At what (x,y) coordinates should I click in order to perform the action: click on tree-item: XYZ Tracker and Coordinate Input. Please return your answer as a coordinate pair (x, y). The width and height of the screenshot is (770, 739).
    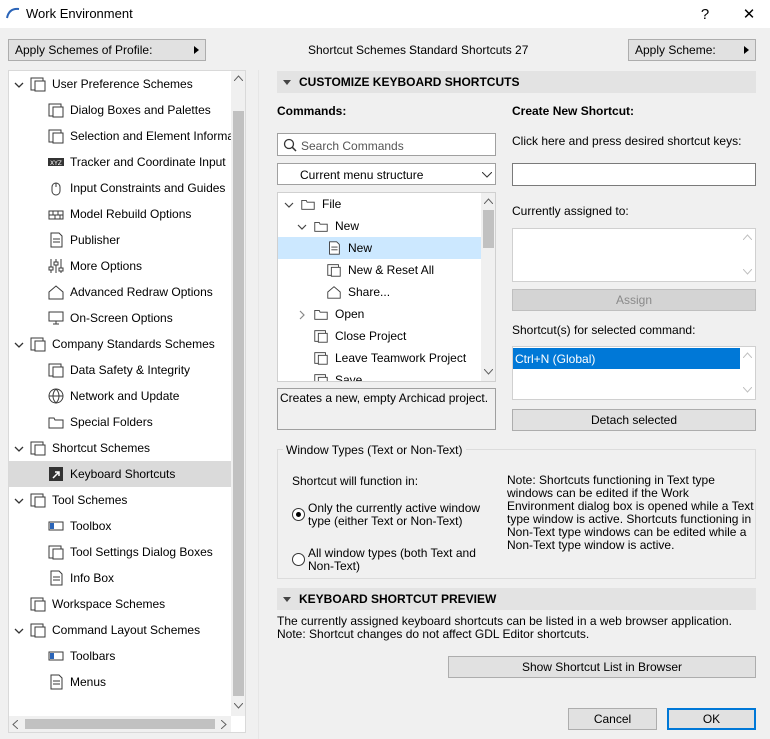
    Looking at the image, I should click on (120, 162).